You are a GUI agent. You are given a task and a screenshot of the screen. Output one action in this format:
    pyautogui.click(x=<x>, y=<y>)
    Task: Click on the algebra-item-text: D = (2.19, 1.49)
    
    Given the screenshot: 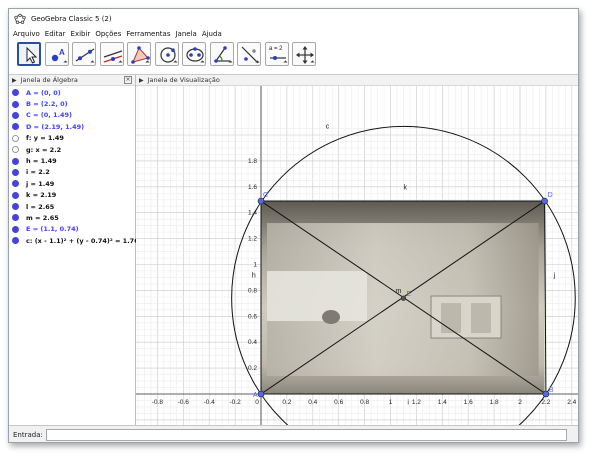 What is the action you would take?
    pyautogui.click(x=55, y=126)
    